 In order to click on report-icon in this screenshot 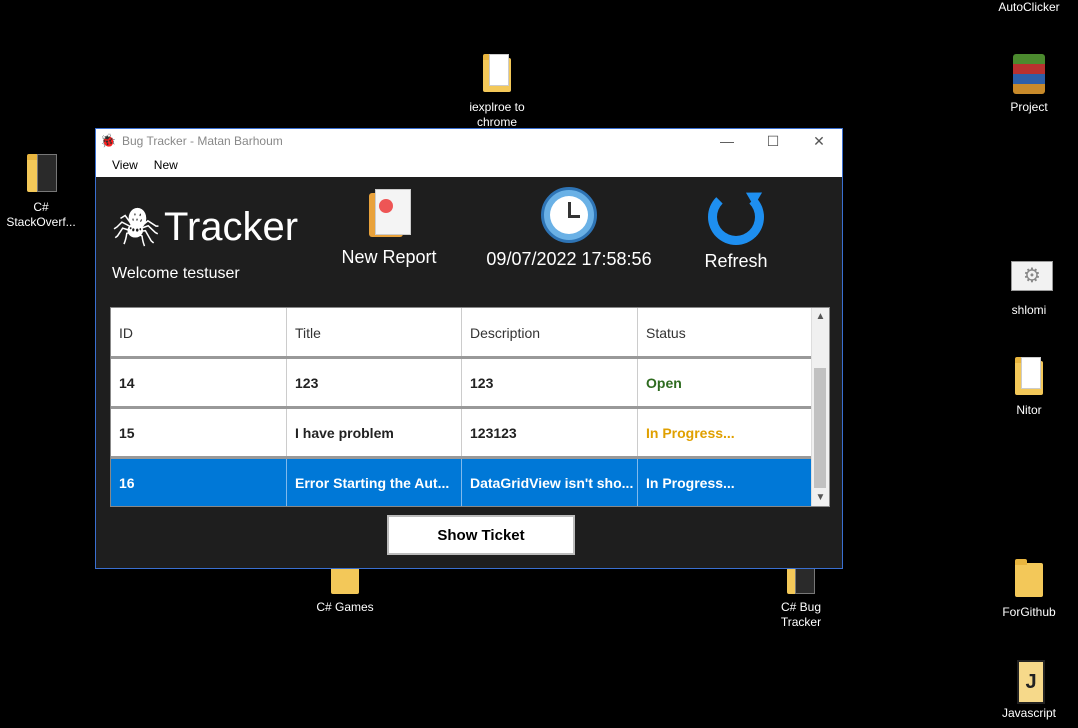, I will do `click(389, 215)`.